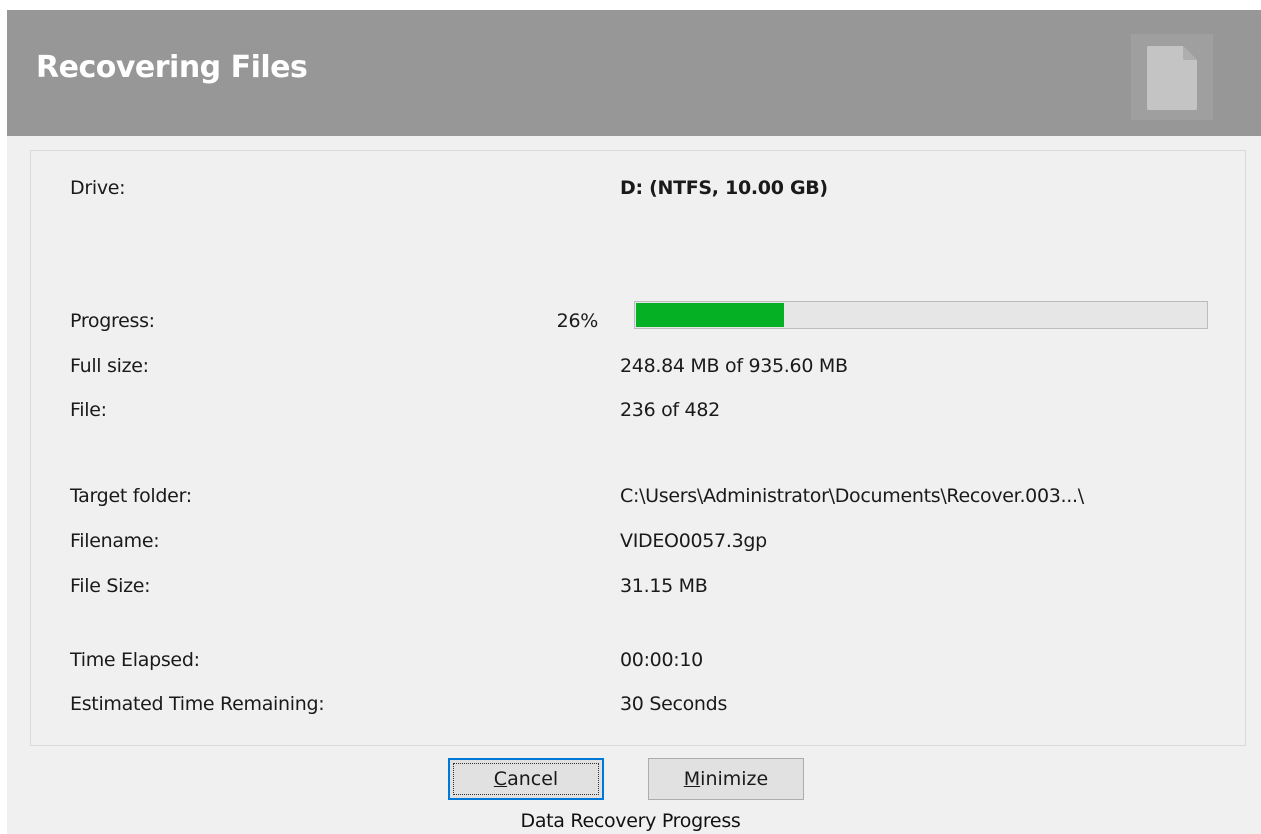 The image size is (1261, 834). Describe the element at coordinates (674, 704) in the screenshot. I see `time-remaining-value: 30 Seconds` at that location.